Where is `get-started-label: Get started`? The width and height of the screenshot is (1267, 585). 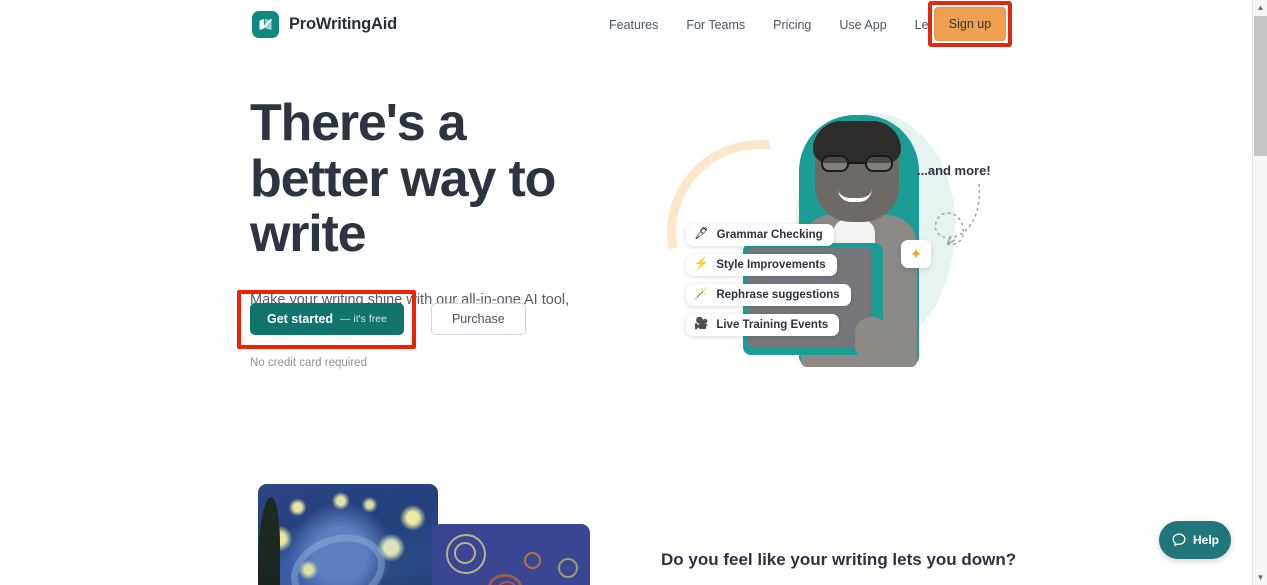 get-started-label: Get started is located at coordinates (300, 319).